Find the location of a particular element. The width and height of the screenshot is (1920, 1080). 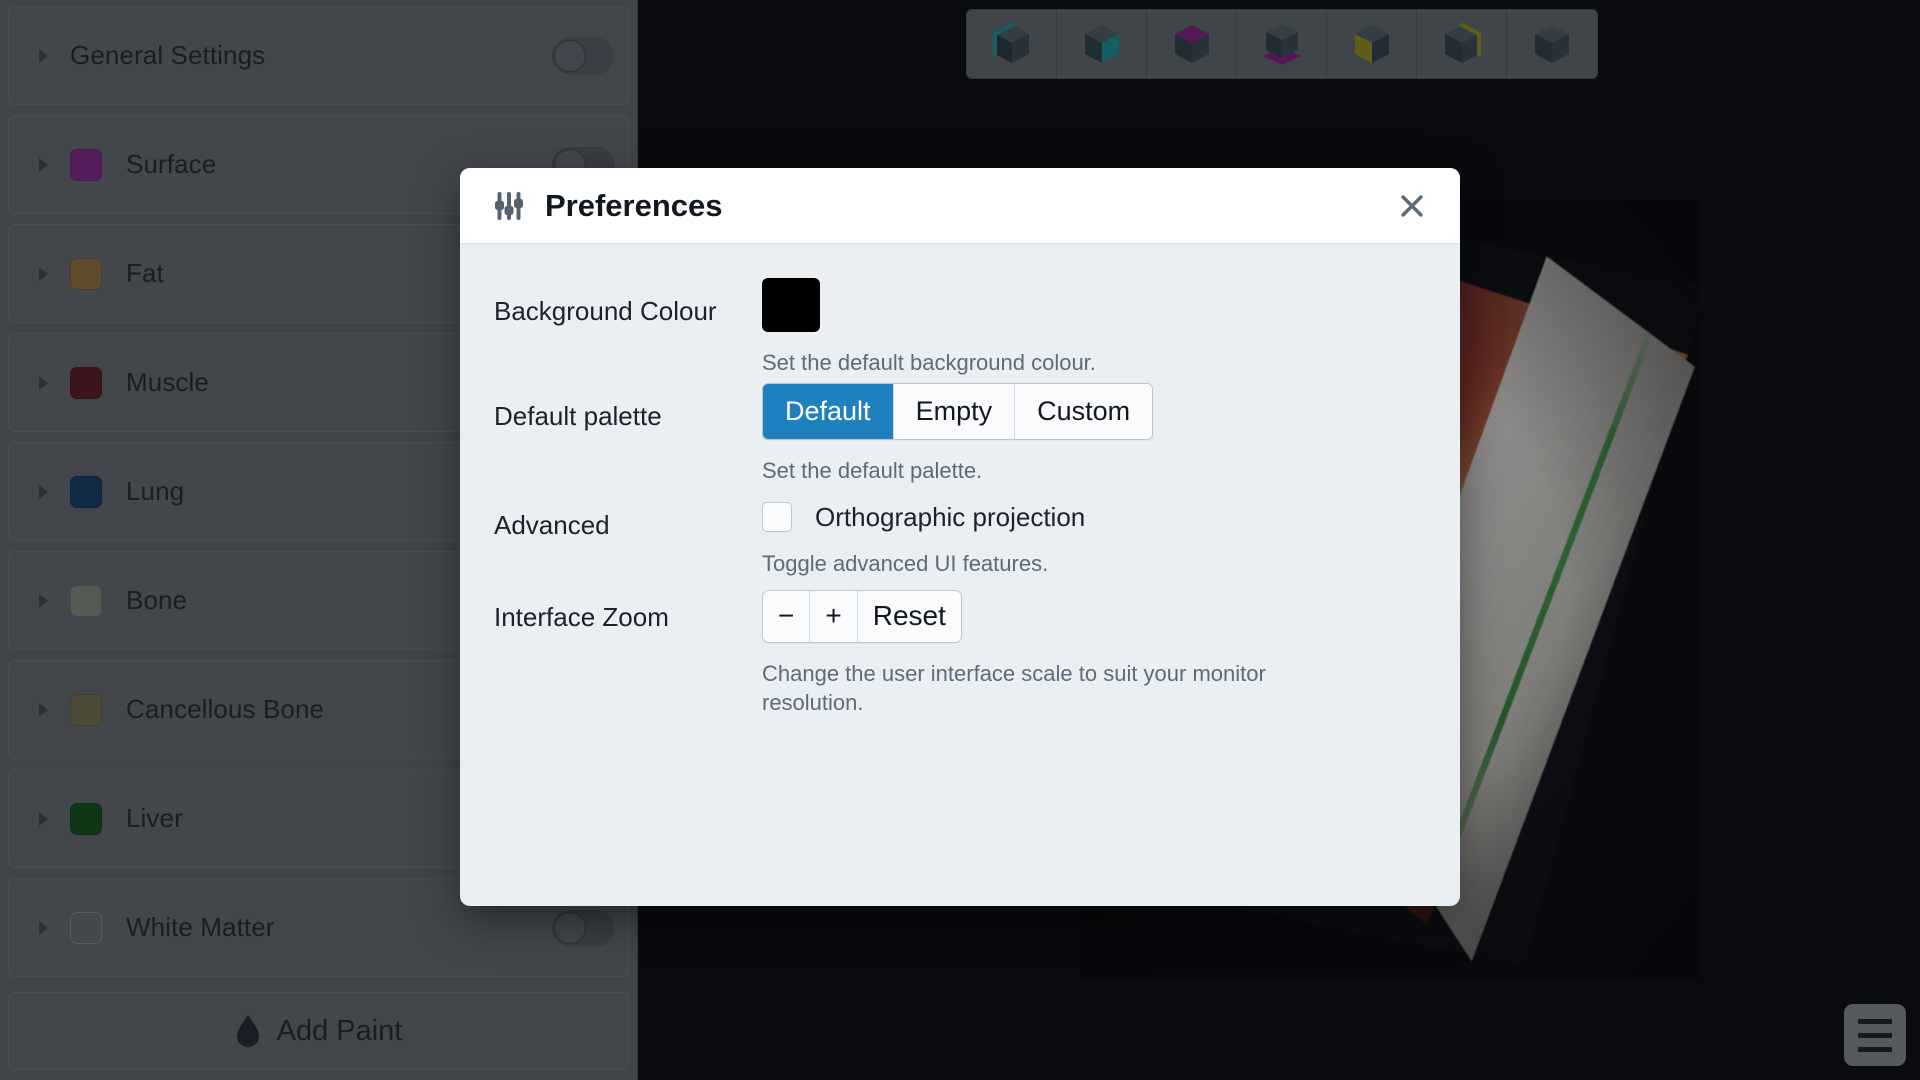

view-orientation-toolbar is located at coordinates (1282, 44).